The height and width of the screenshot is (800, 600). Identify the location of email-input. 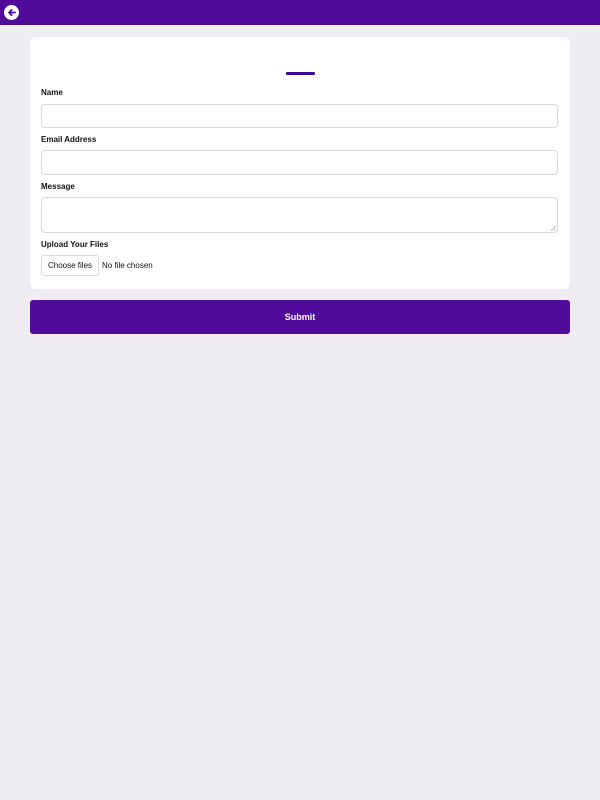
(299, 162).